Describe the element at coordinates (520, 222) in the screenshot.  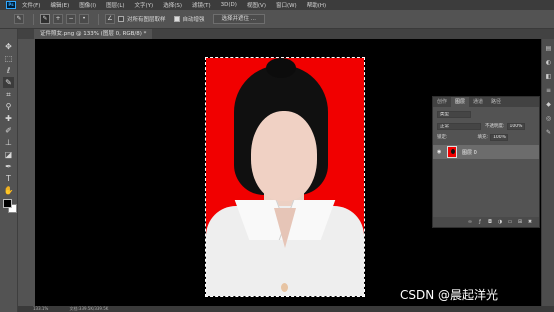
I see `new-layer-icon: ⊞` at that location.